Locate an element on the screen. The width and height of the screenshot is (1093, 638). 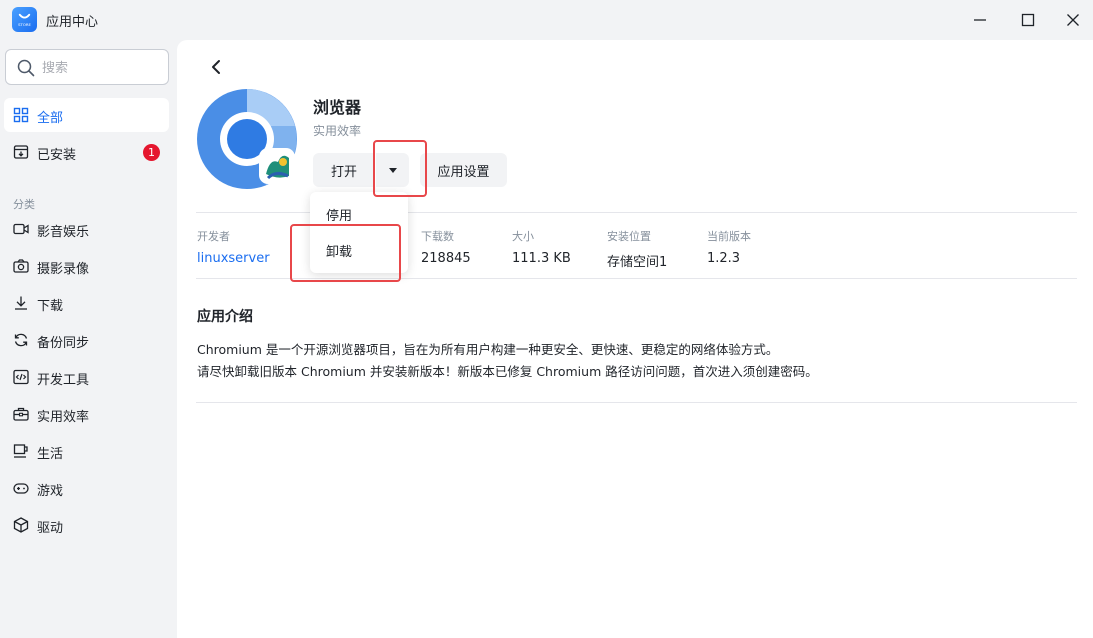
sidebar-item-video-entertainment: 影音娱乐 is located at coordinates (86, 229).